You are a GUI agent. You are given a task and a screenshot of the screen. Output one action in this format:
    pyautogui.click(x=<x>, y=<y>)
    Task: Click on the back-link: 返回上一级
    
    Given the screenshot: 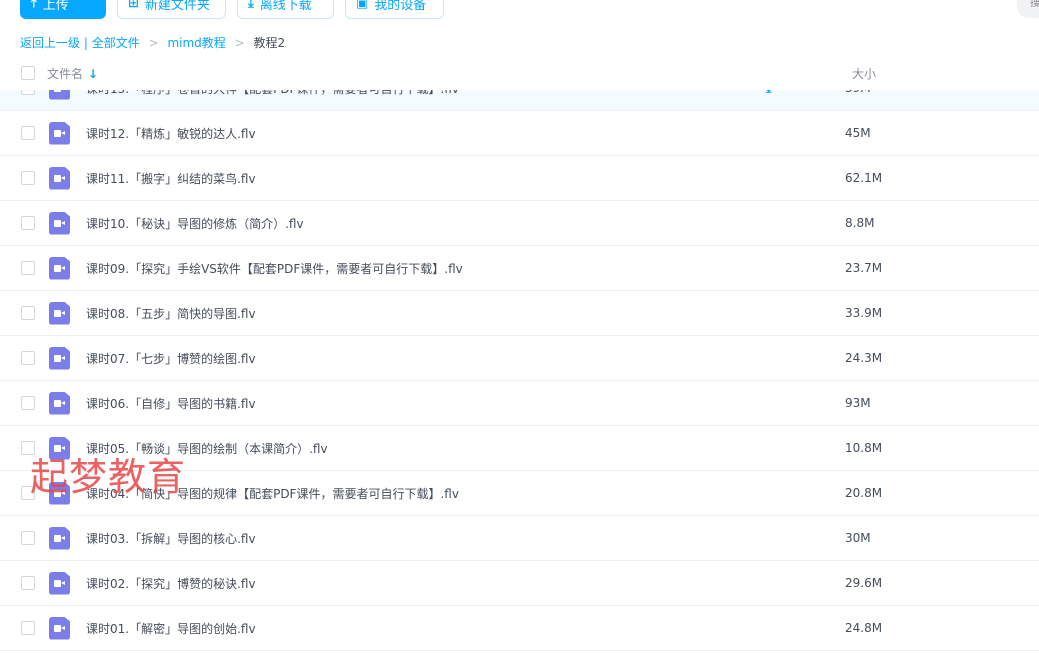 What is the action you would take?
    pyautogui.click(x=50, y=43)
    